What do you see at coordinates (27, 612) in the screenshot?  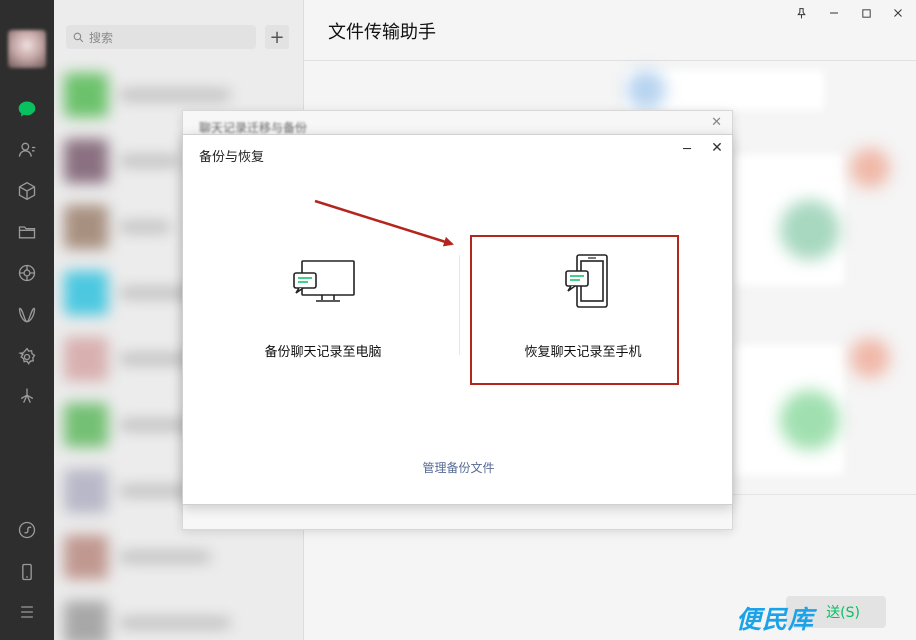 I see `menu-icon` at bounding box center [27, 612].